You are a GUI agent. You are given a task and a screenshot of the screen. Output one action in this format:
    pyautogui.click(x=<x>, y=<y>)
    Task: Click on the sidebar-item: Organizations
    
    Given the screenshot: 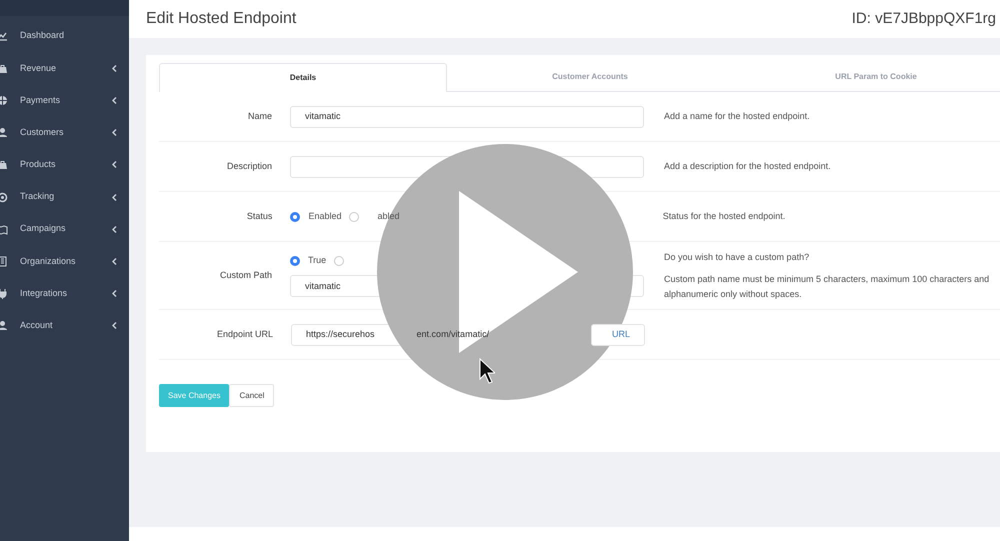 What is the action you would take?
    pyautogui.click(x=64, y=261)
    